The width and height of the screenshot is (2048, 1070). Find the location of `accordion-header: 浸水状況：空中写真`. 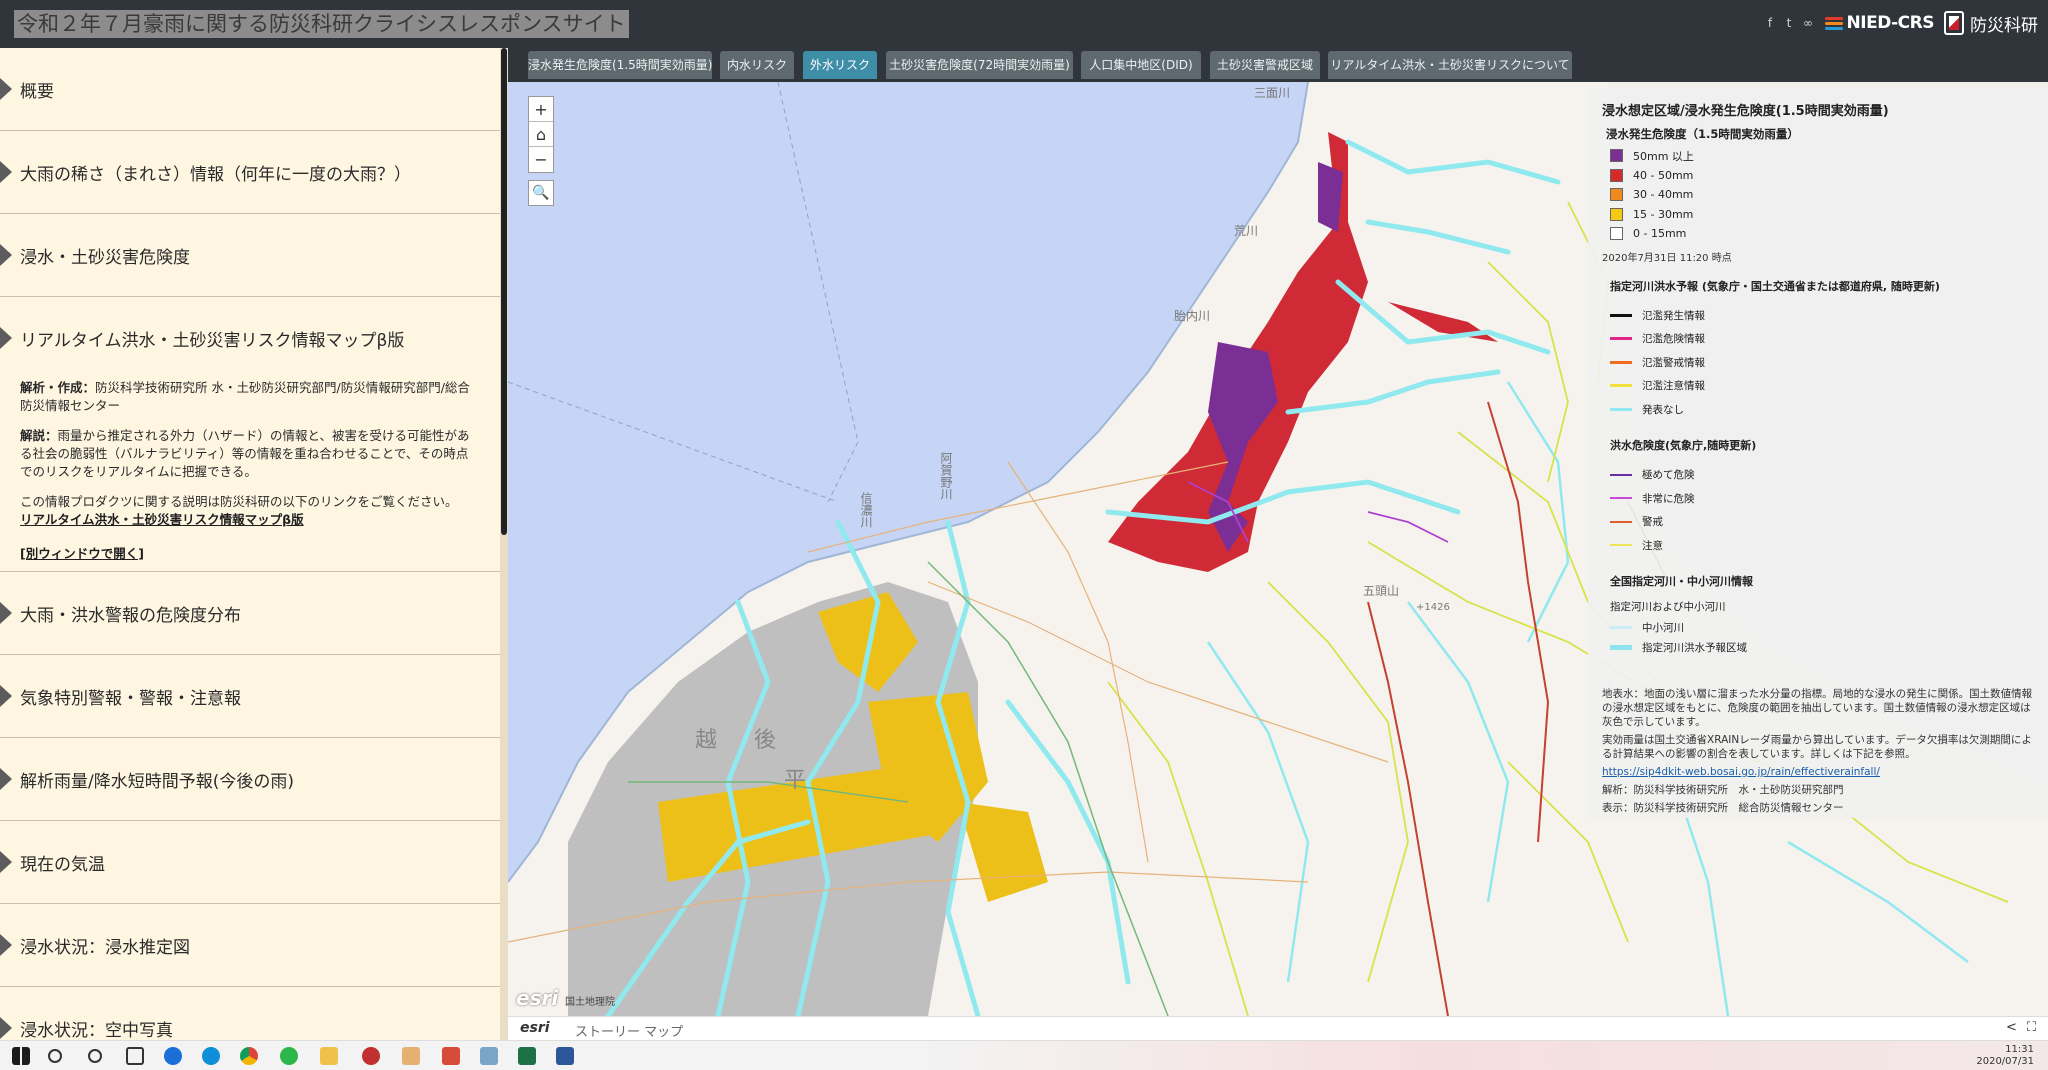

accordion-header: 浸水状況：空中写真 is located at coordinates (250, 1013).